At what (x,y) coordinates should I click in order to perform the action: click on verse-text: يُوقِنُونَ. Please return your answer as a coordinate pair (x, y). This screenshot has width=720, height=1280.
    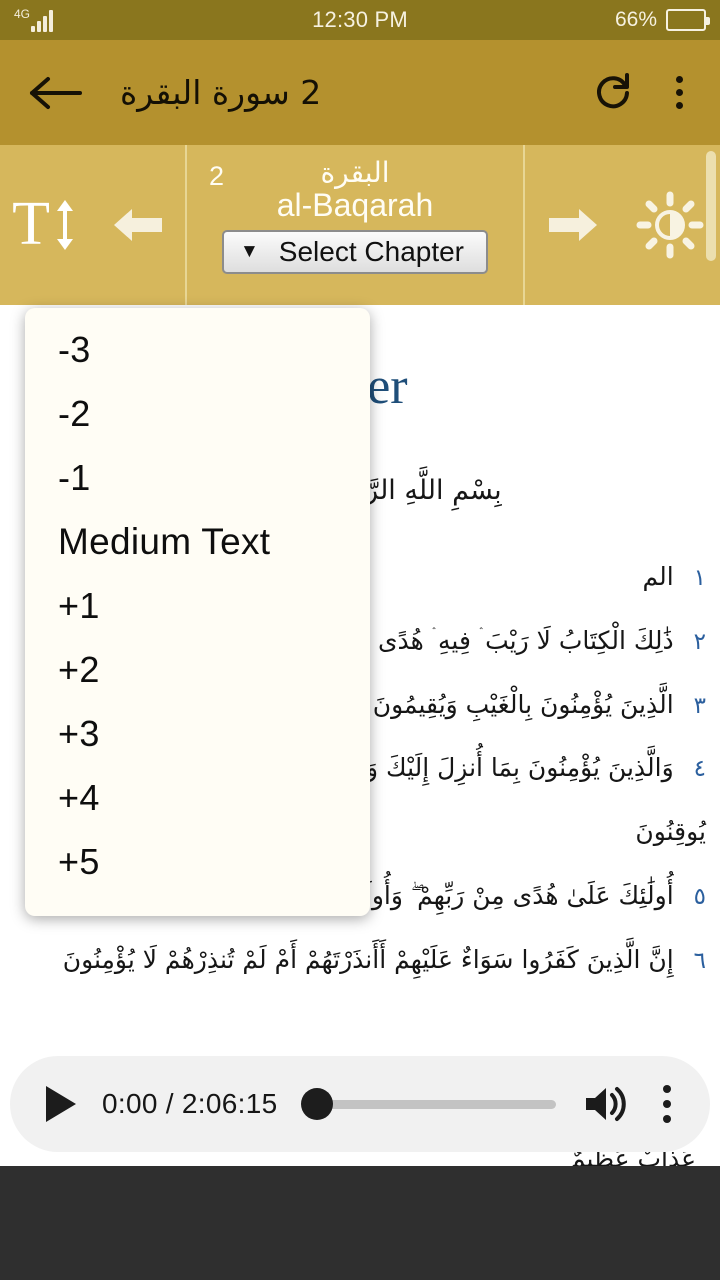
    Looking at the image, I should click on (670, 831).